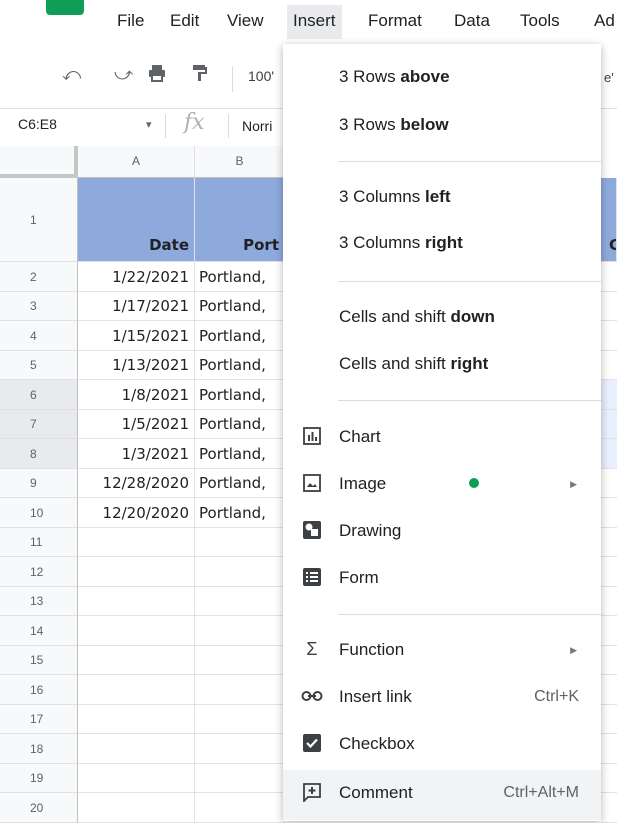  I want to click on print-icon, so click(157, 75).